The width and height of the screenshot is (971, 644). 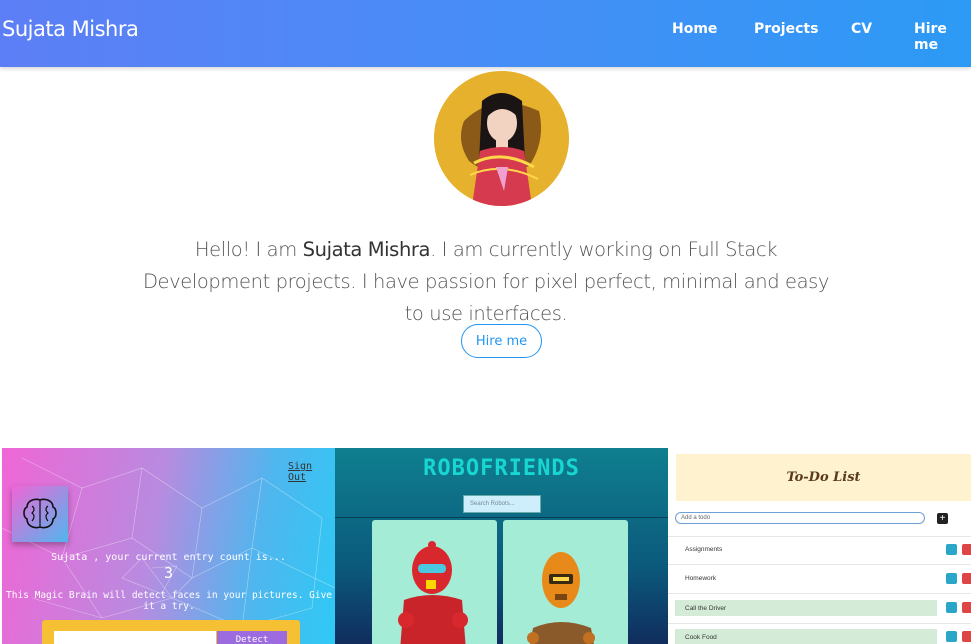 What do you see at coordinates (942, 518) in the screenshot?
I see `add-todo-icon: +` at bounding box center [942, 518].